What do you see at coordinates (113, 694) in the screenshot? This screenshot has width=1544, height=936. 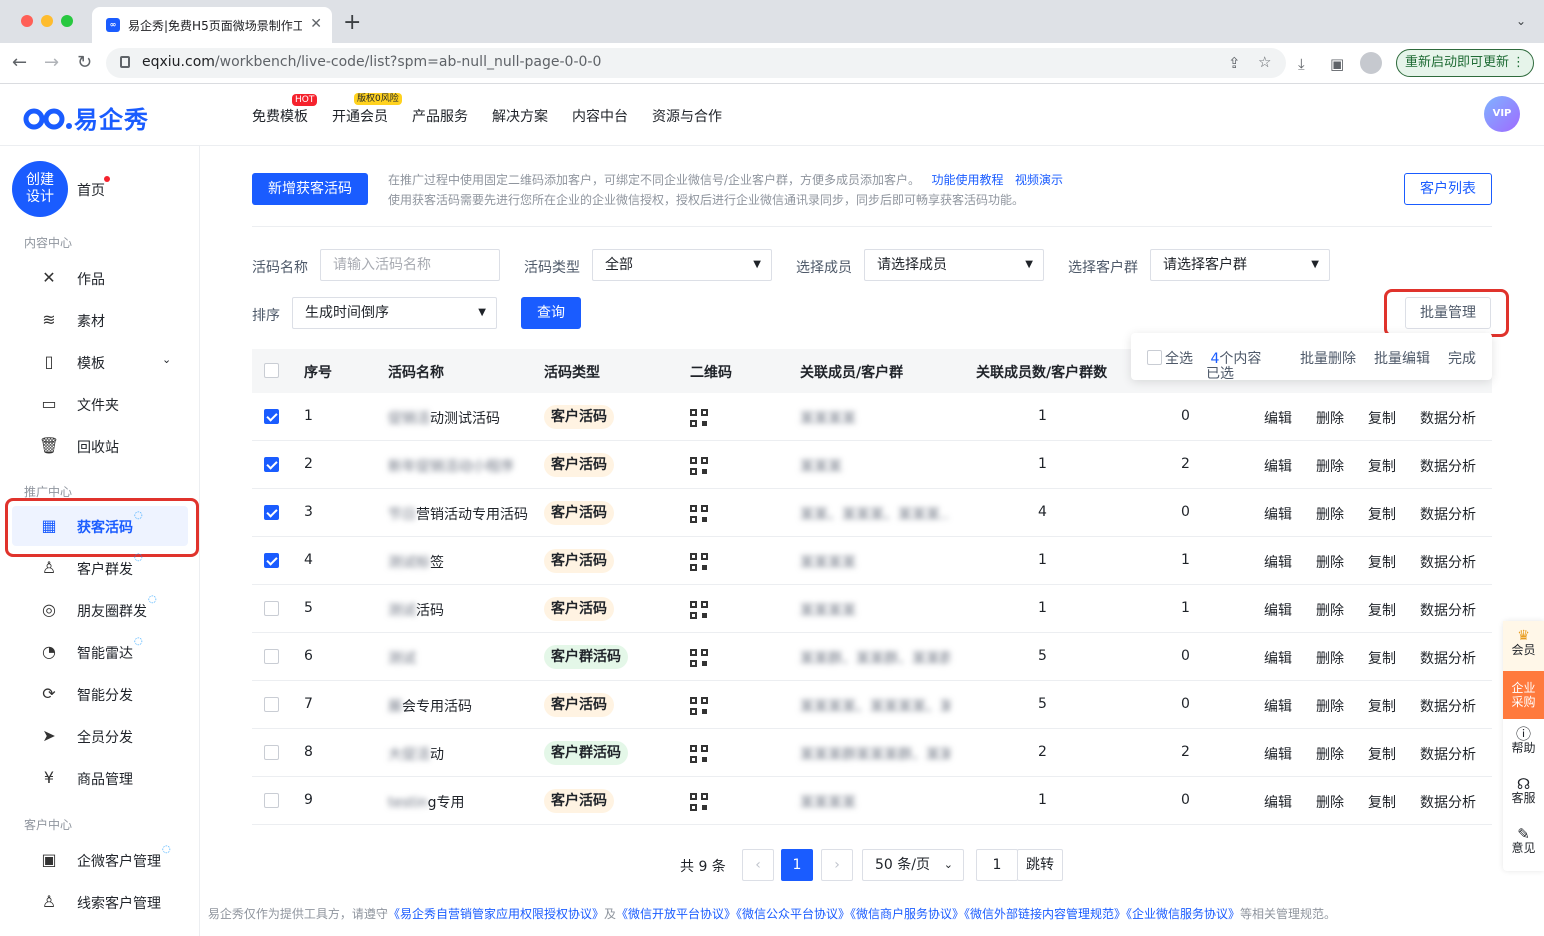 I see `sidebar-item-smart-distribute: ⟳ 智能分发` at bounding box center [113, 694].